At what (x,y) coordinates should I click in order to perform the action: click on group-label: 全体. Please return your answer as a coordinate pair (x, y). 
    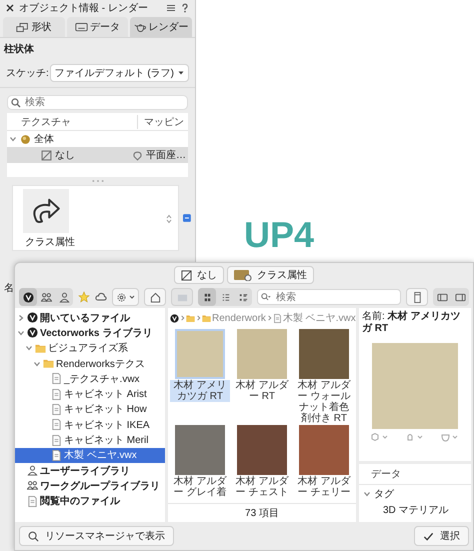
    Looking at the image, I should click on (44, 139).